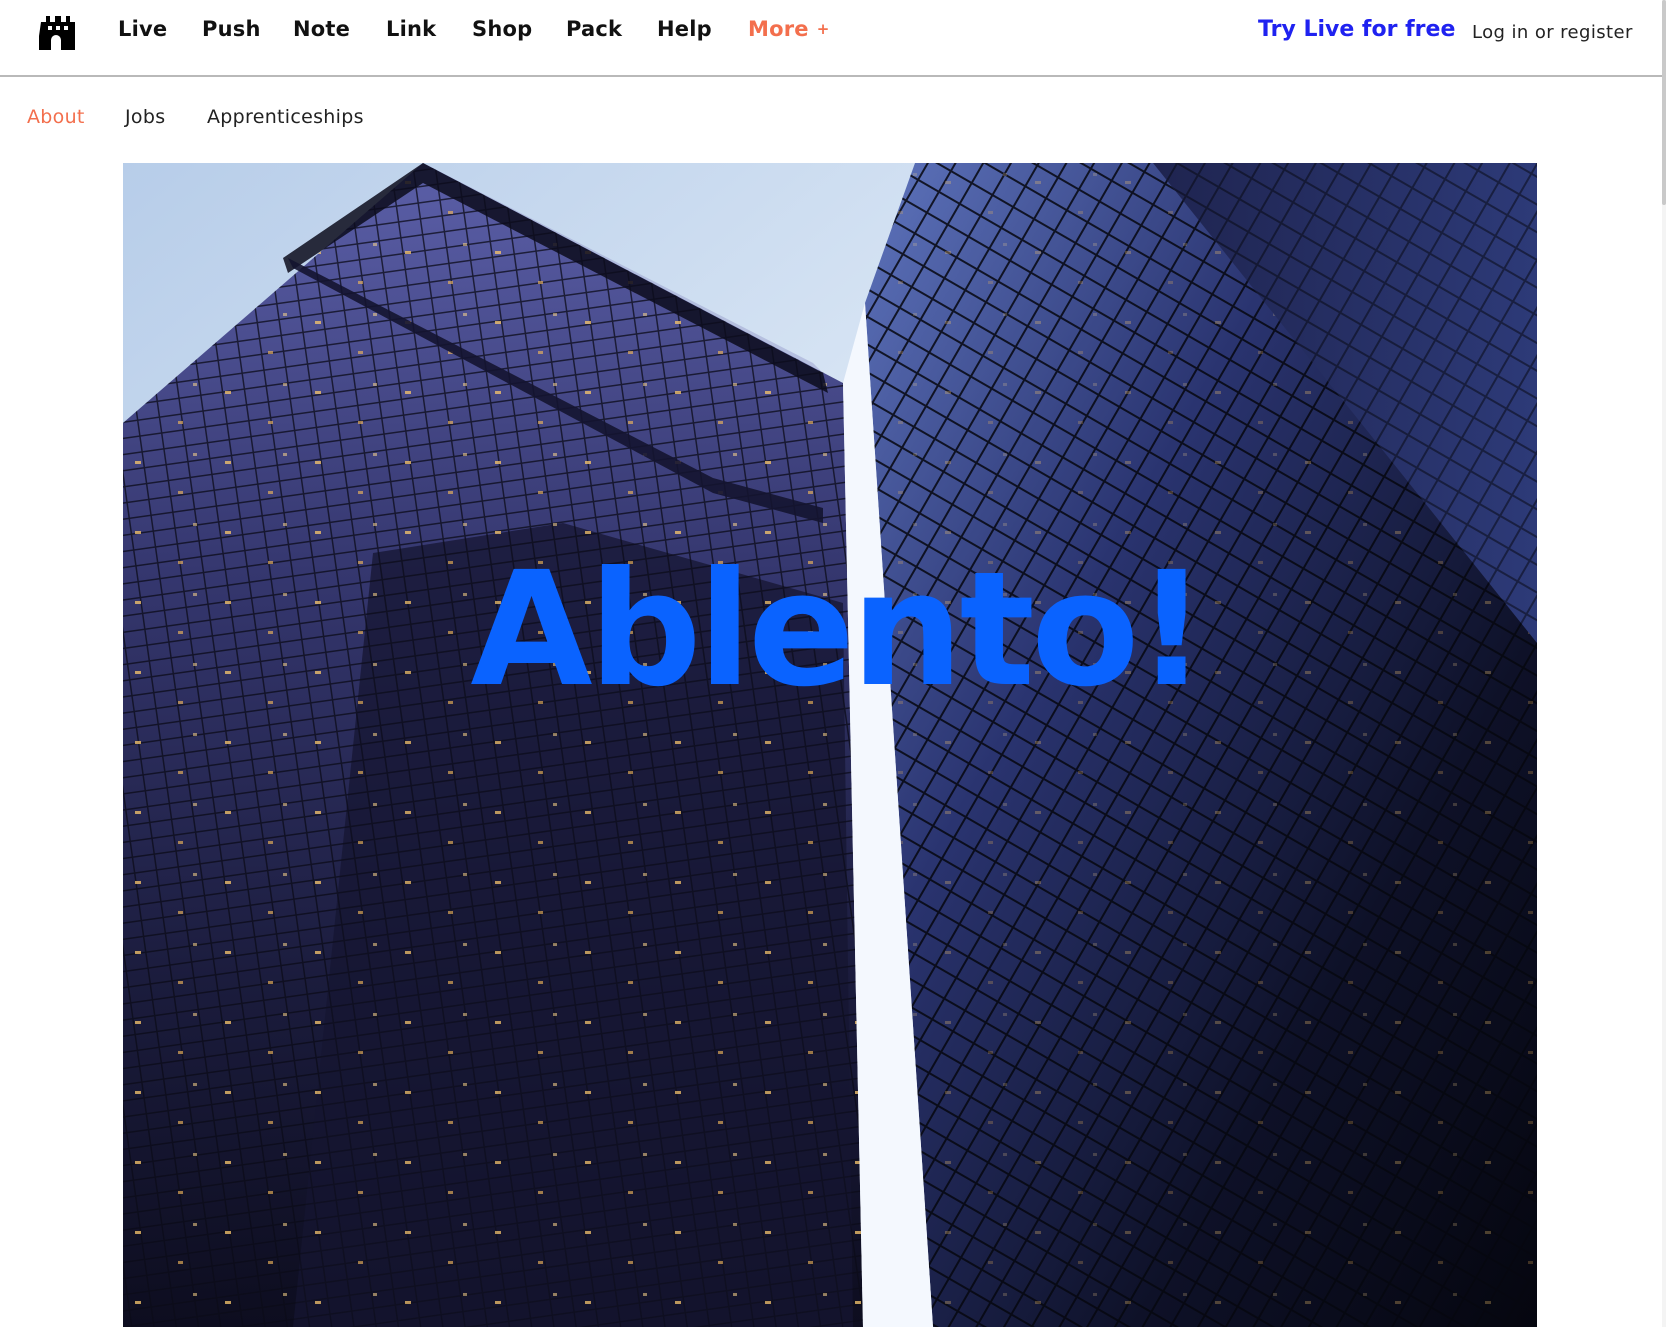  I want to click on auth-separator: or, so click(1544, 32).